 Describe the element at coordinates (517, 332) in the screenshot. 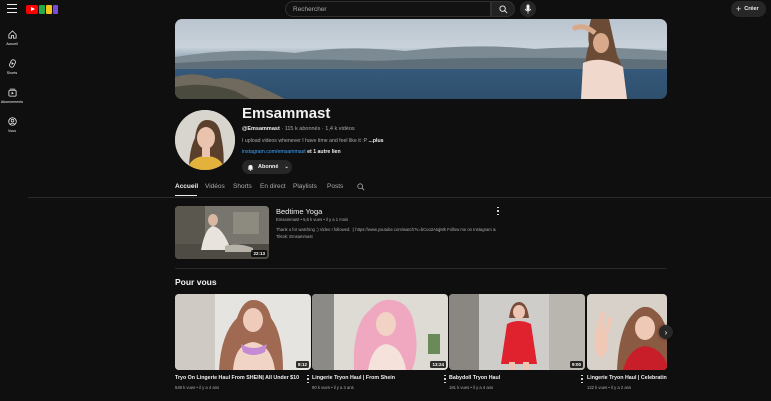

I see `video-thumbnail: 9:00` at that location.